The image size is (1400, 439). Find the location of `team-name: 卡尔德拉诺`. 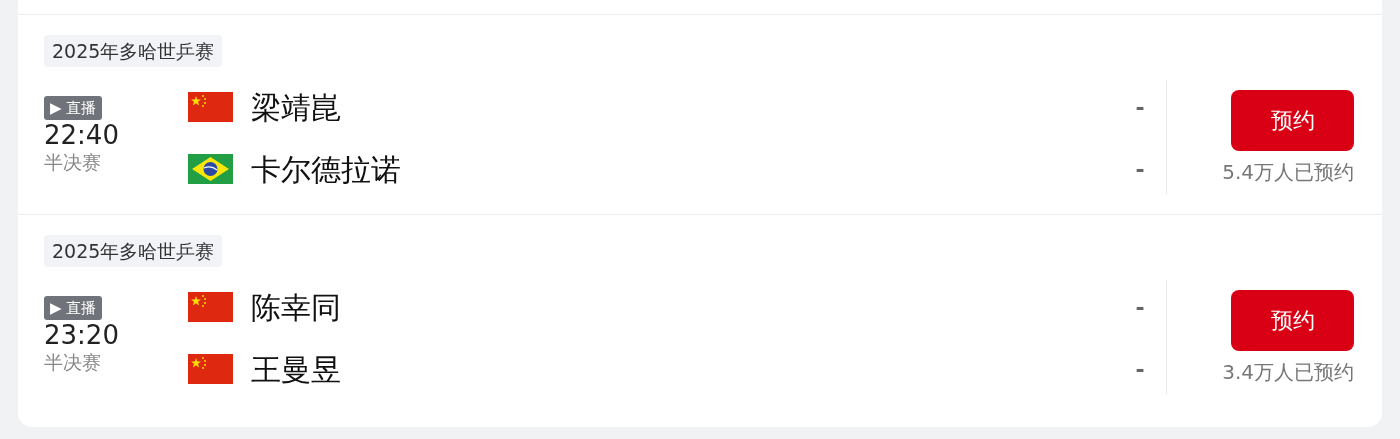

team-name: 卡尔德拉诺 is located at coordinates (326, 169).